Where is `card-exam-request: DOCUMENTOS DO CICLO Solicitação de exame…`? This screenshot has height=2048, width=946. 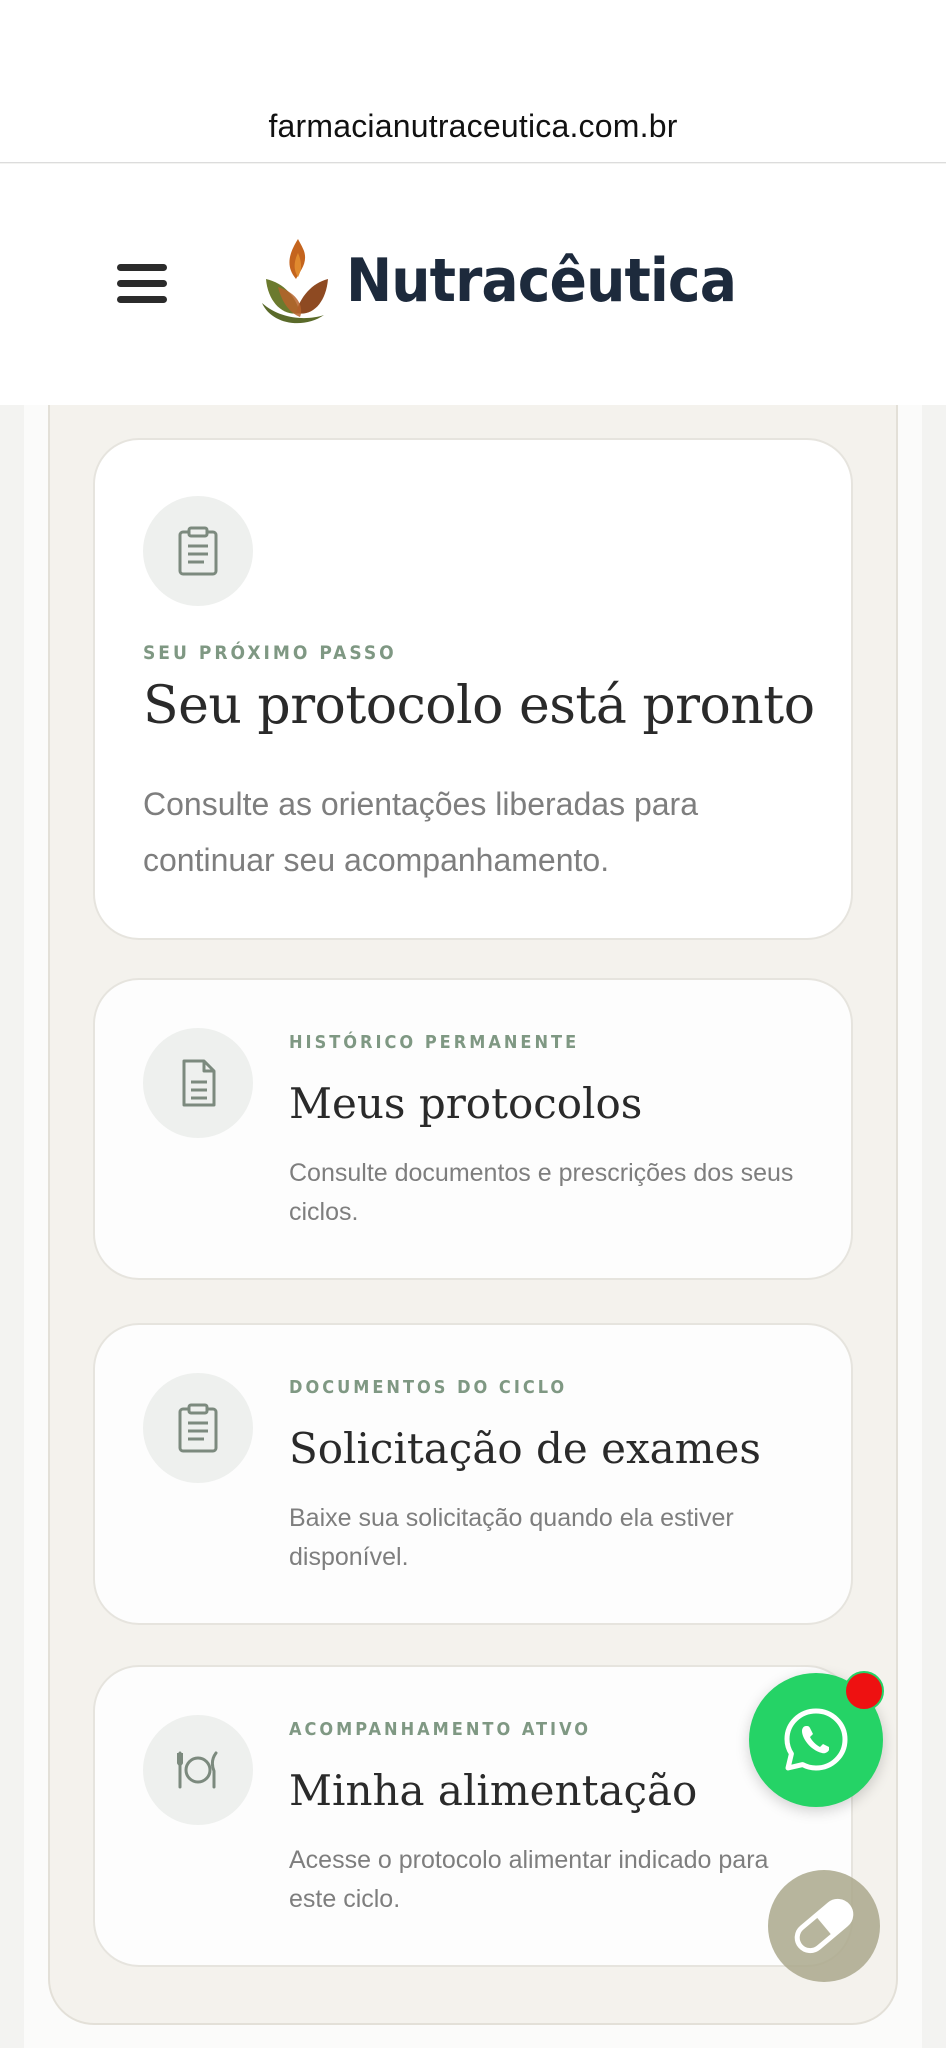 card-exam-request: DOCUMENTOS DO CICLO Solicitação de exame… is located at coordinates (473, 1474).